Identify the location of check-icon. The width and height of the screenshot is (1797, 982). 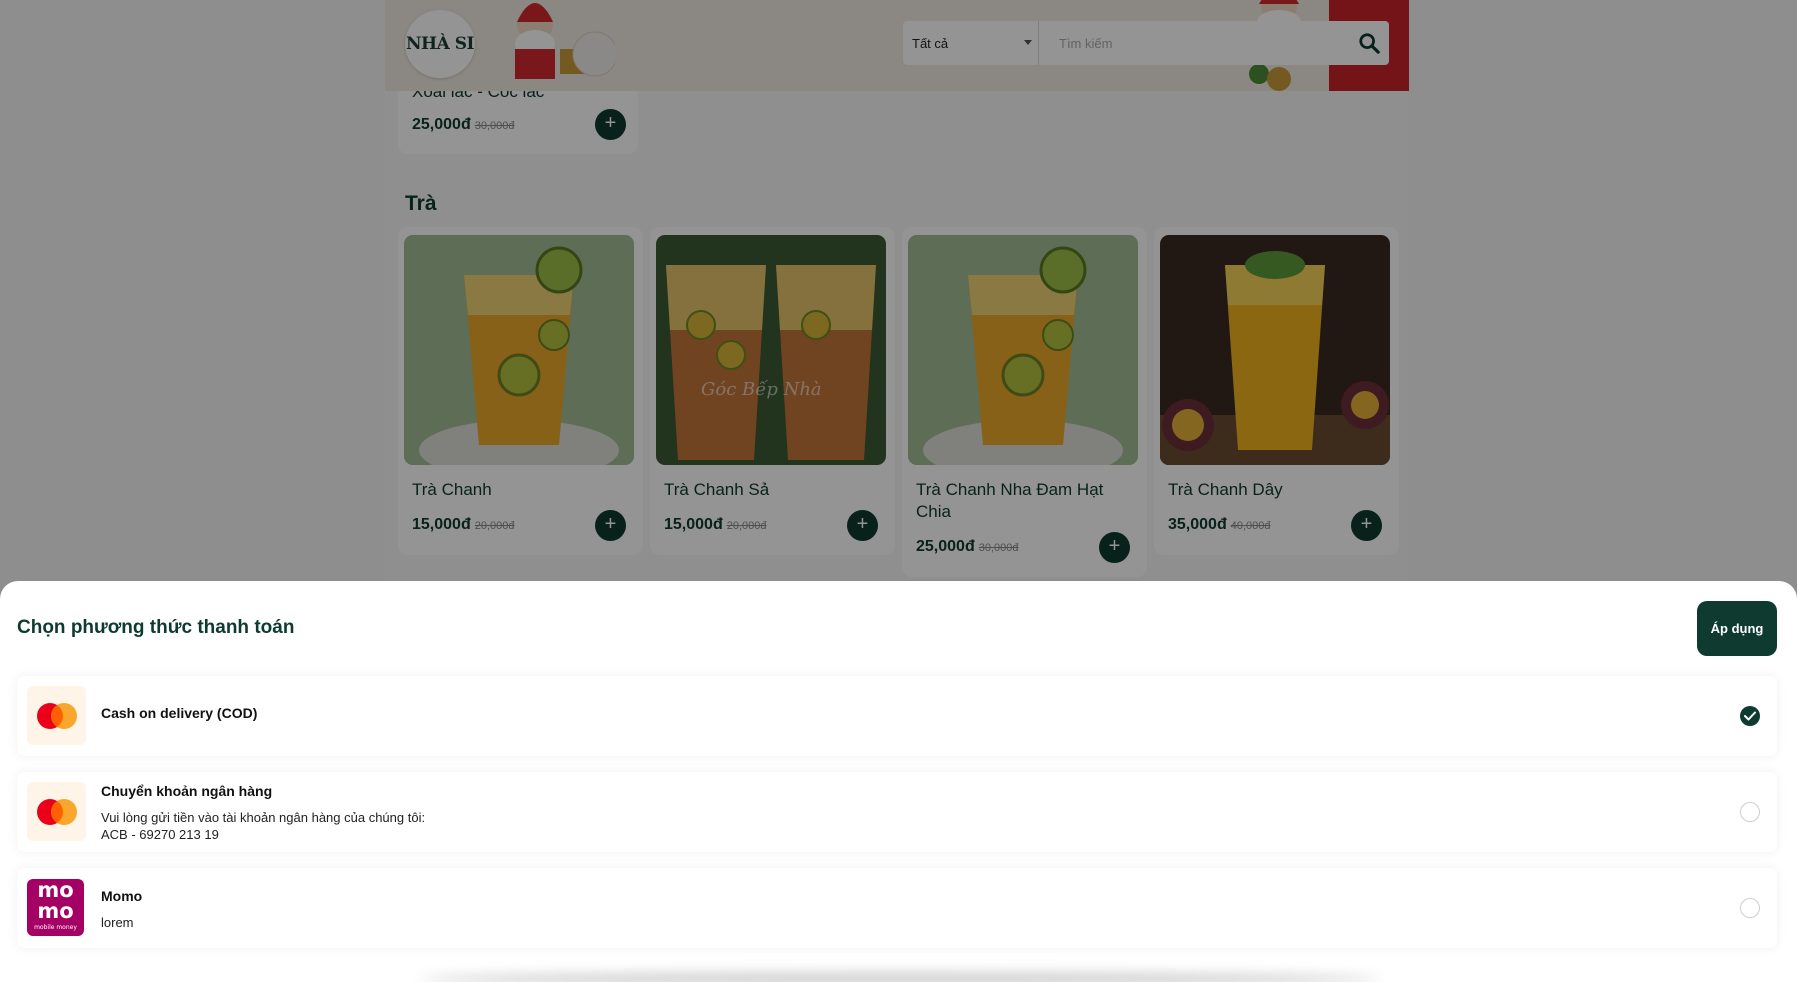
(1750, 716).